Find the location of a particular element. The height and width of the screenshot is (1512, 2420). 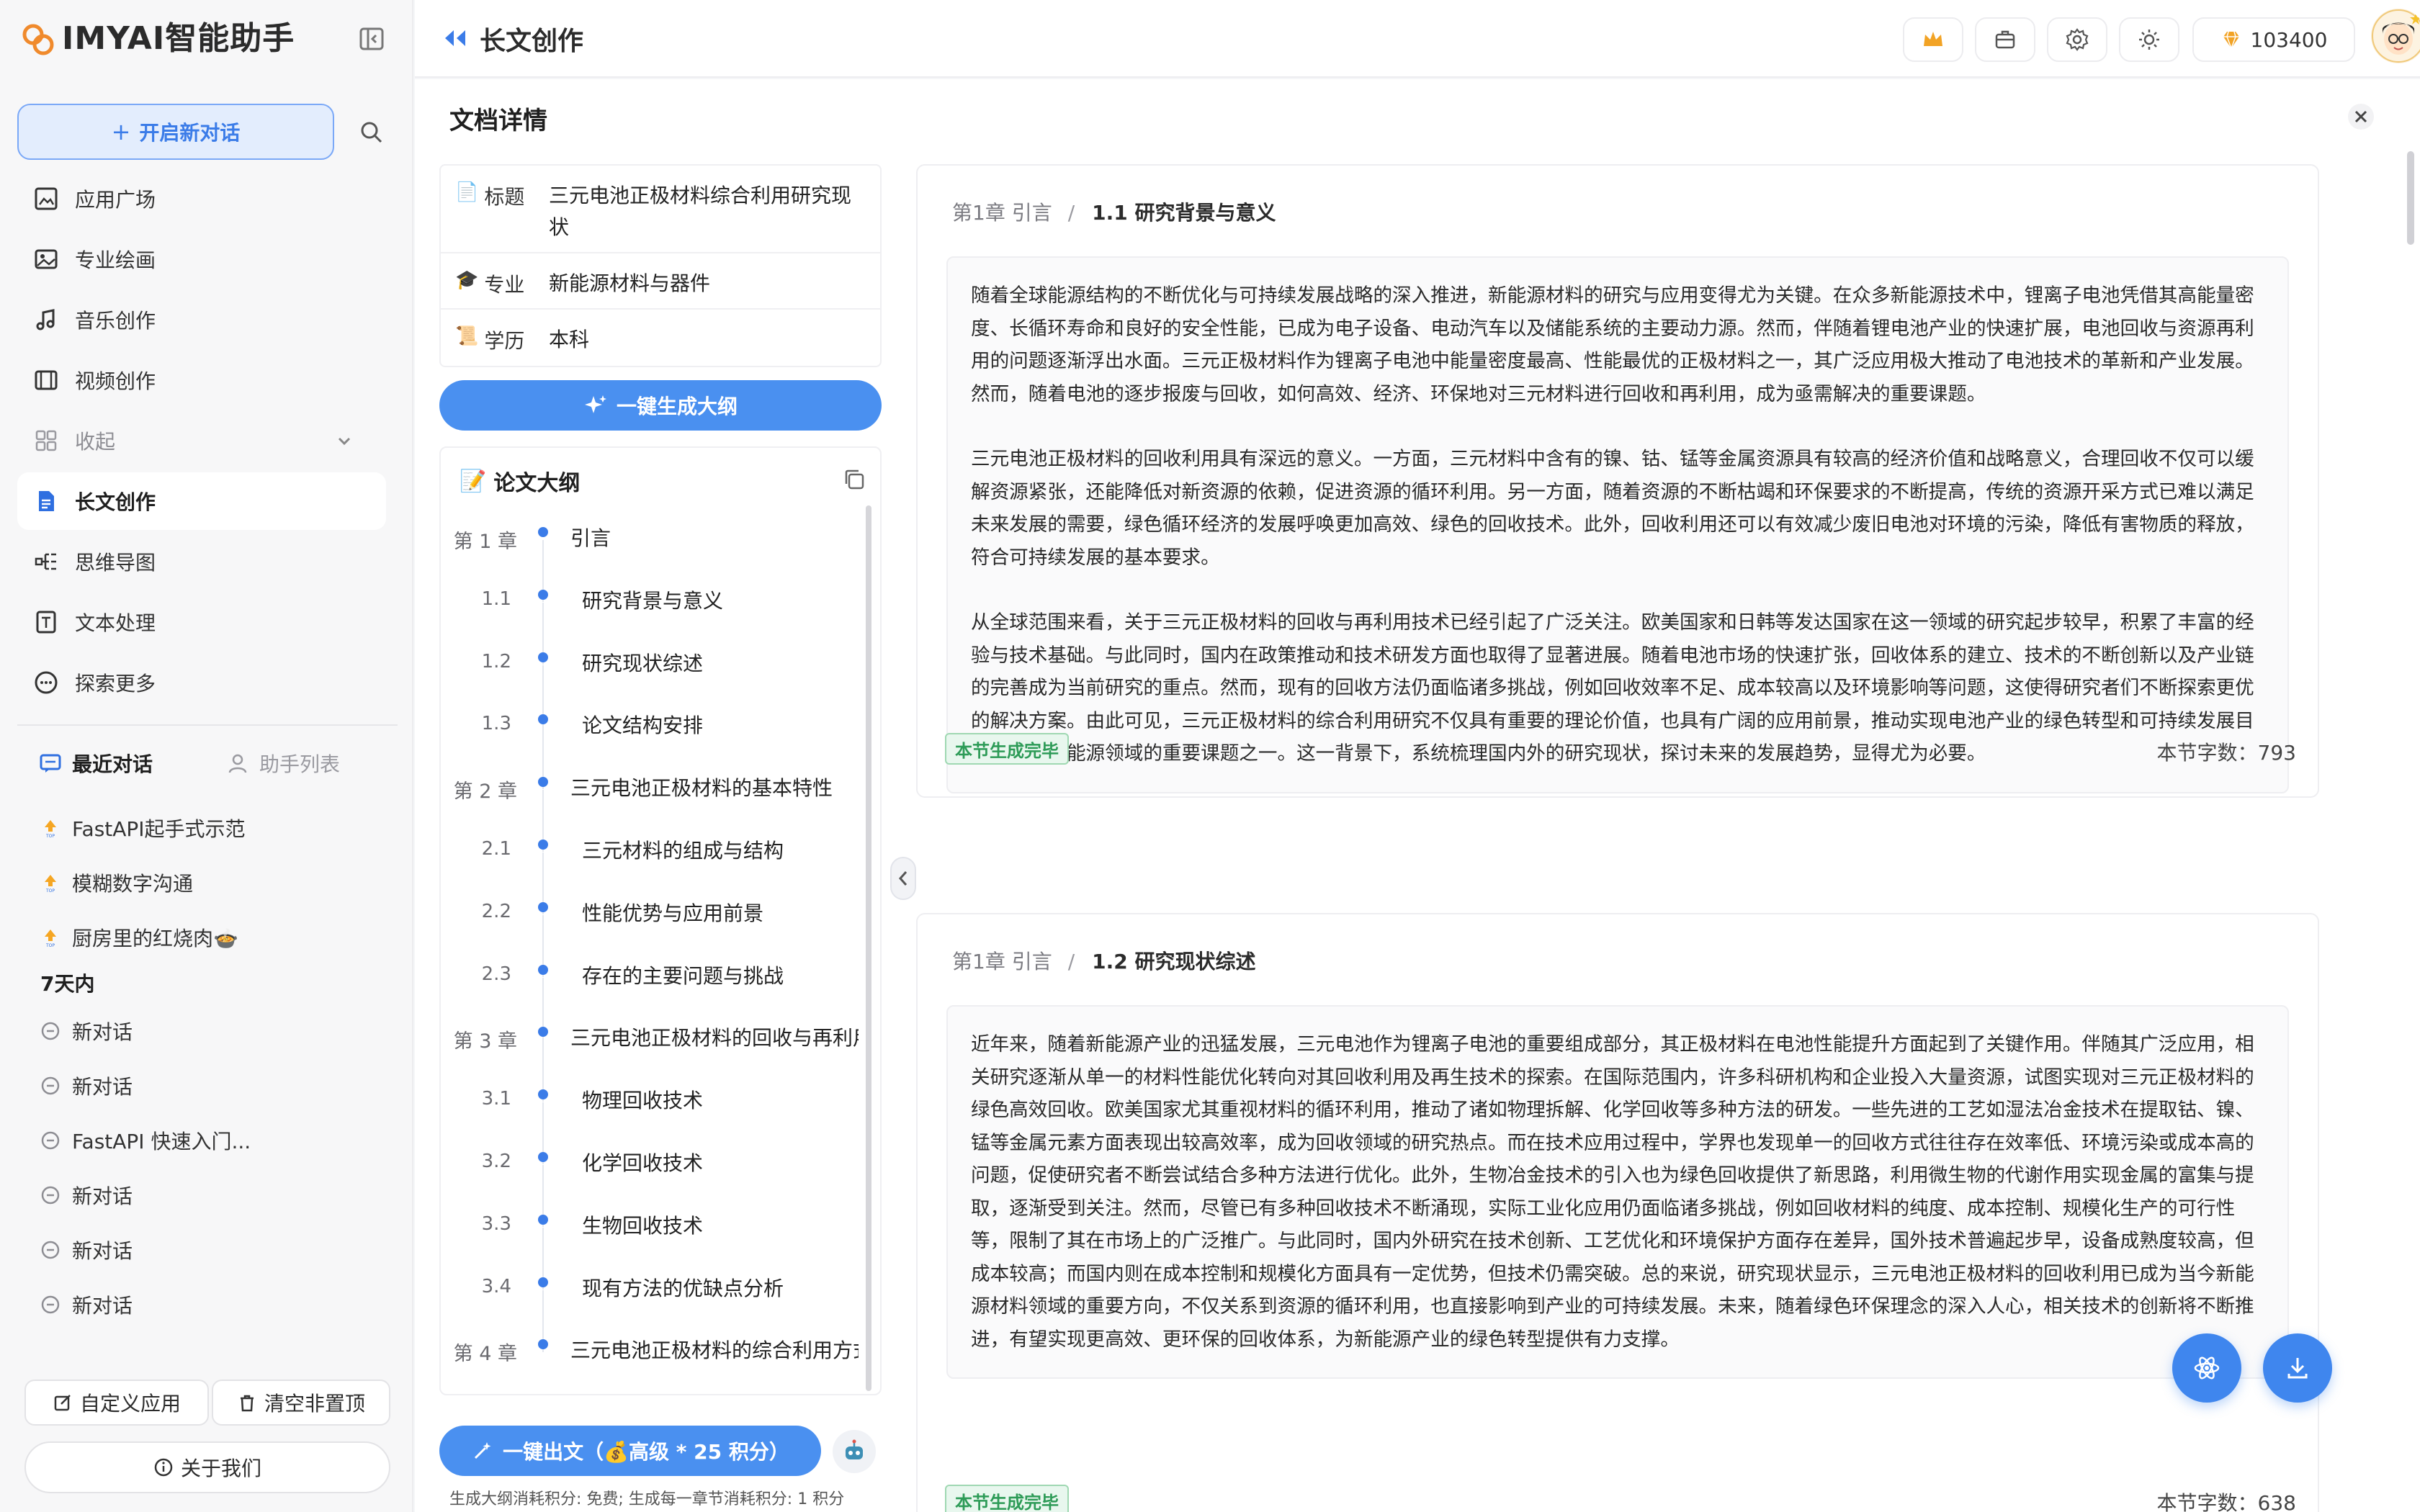

clear-unpinned-button: 清空非置顶 is located at coordinates (301, 1403).